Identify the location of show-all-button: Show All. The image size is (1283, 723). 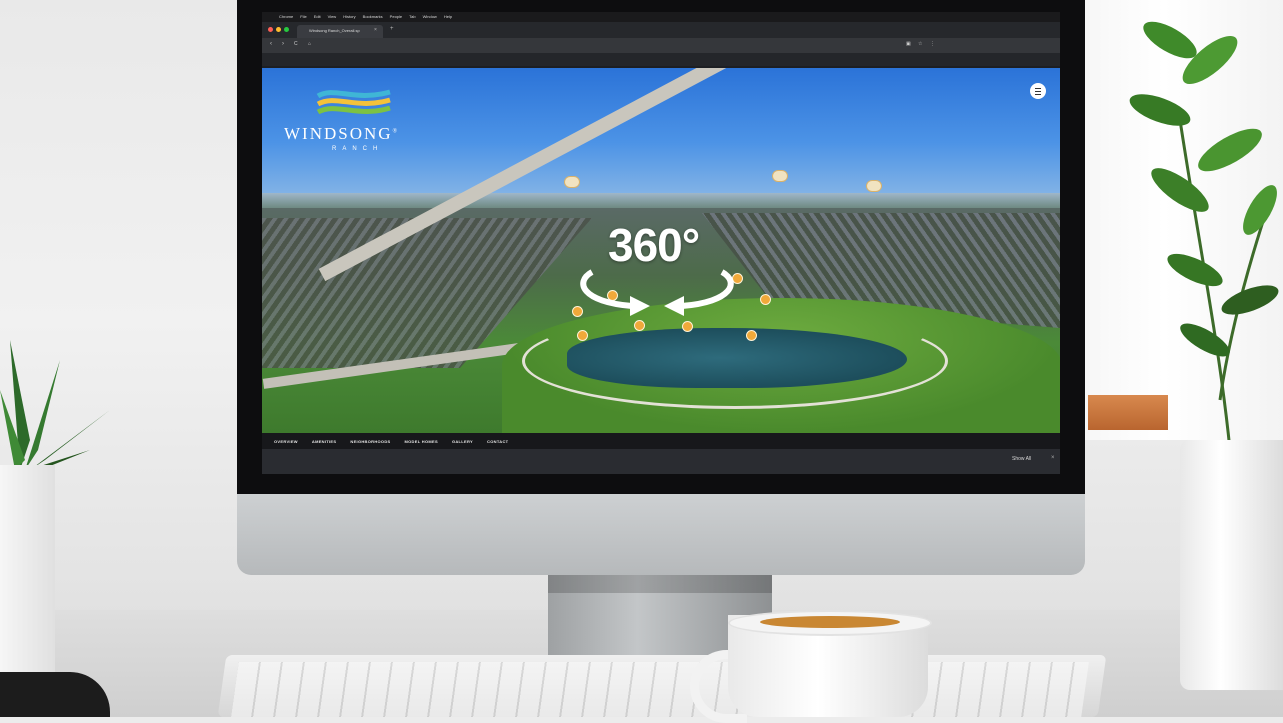
(1021, 459).